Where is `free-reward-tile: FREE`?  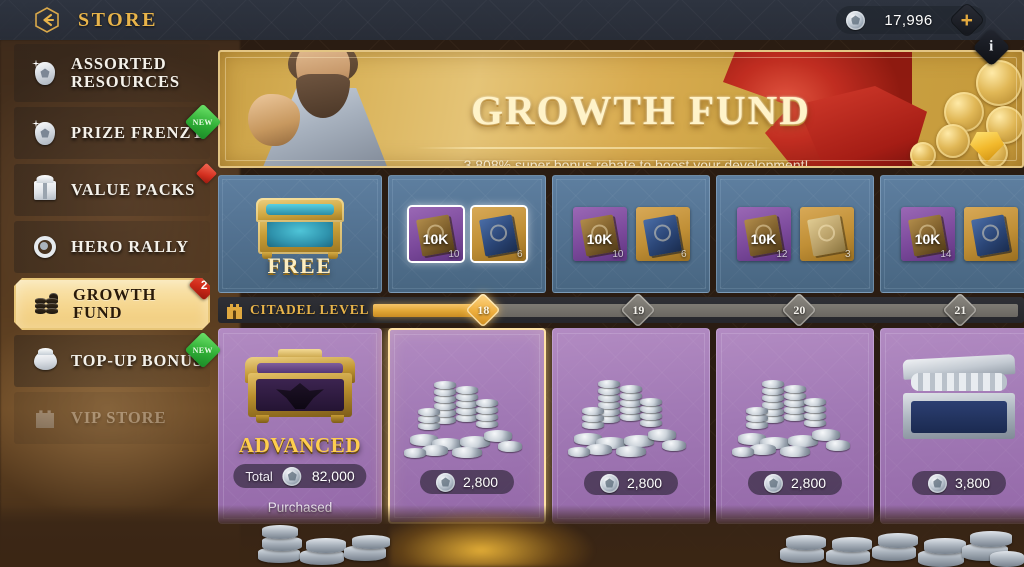 free-reward-tile: FREE is located at coordinates (300, 234).